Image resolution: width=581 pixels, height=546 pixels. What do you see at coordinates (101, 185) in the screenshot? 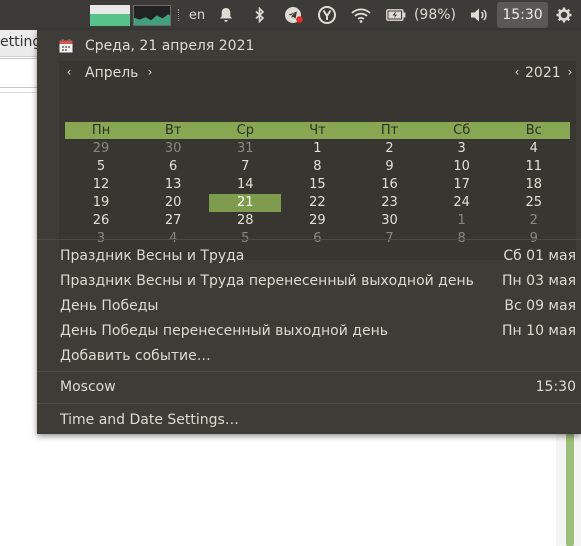
I see `day-cell: 12` at bounding box center [101, 185].